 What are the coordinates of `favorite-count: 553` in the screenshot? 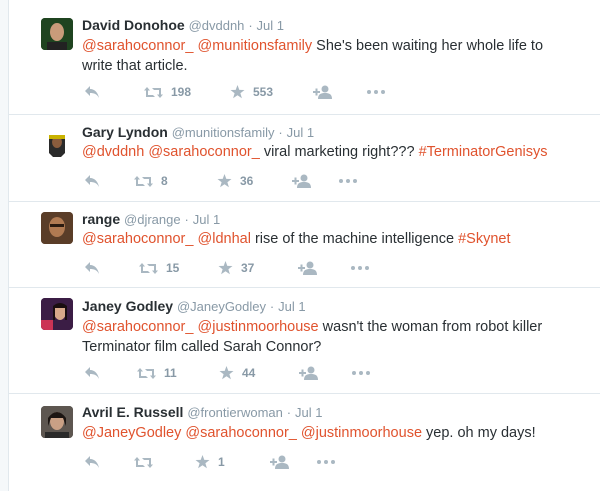 It's located at (263, 92).